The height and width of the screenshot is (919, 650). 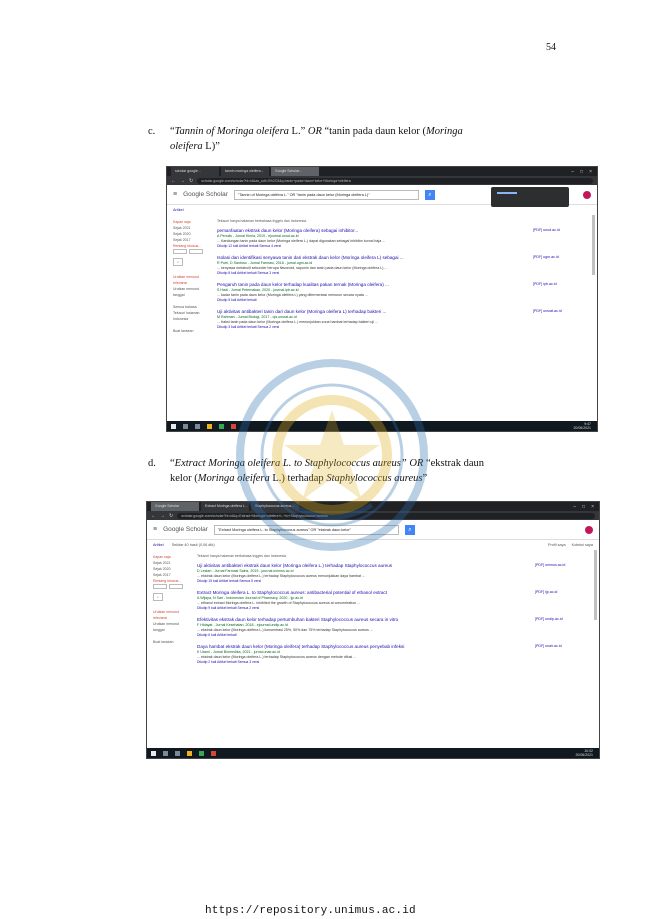 What do you see at coordinates (565, 592) in the screenshot?
I see `result-pdf-link: [PDF] ijp.ac.id` at bounding box center [565, 592].